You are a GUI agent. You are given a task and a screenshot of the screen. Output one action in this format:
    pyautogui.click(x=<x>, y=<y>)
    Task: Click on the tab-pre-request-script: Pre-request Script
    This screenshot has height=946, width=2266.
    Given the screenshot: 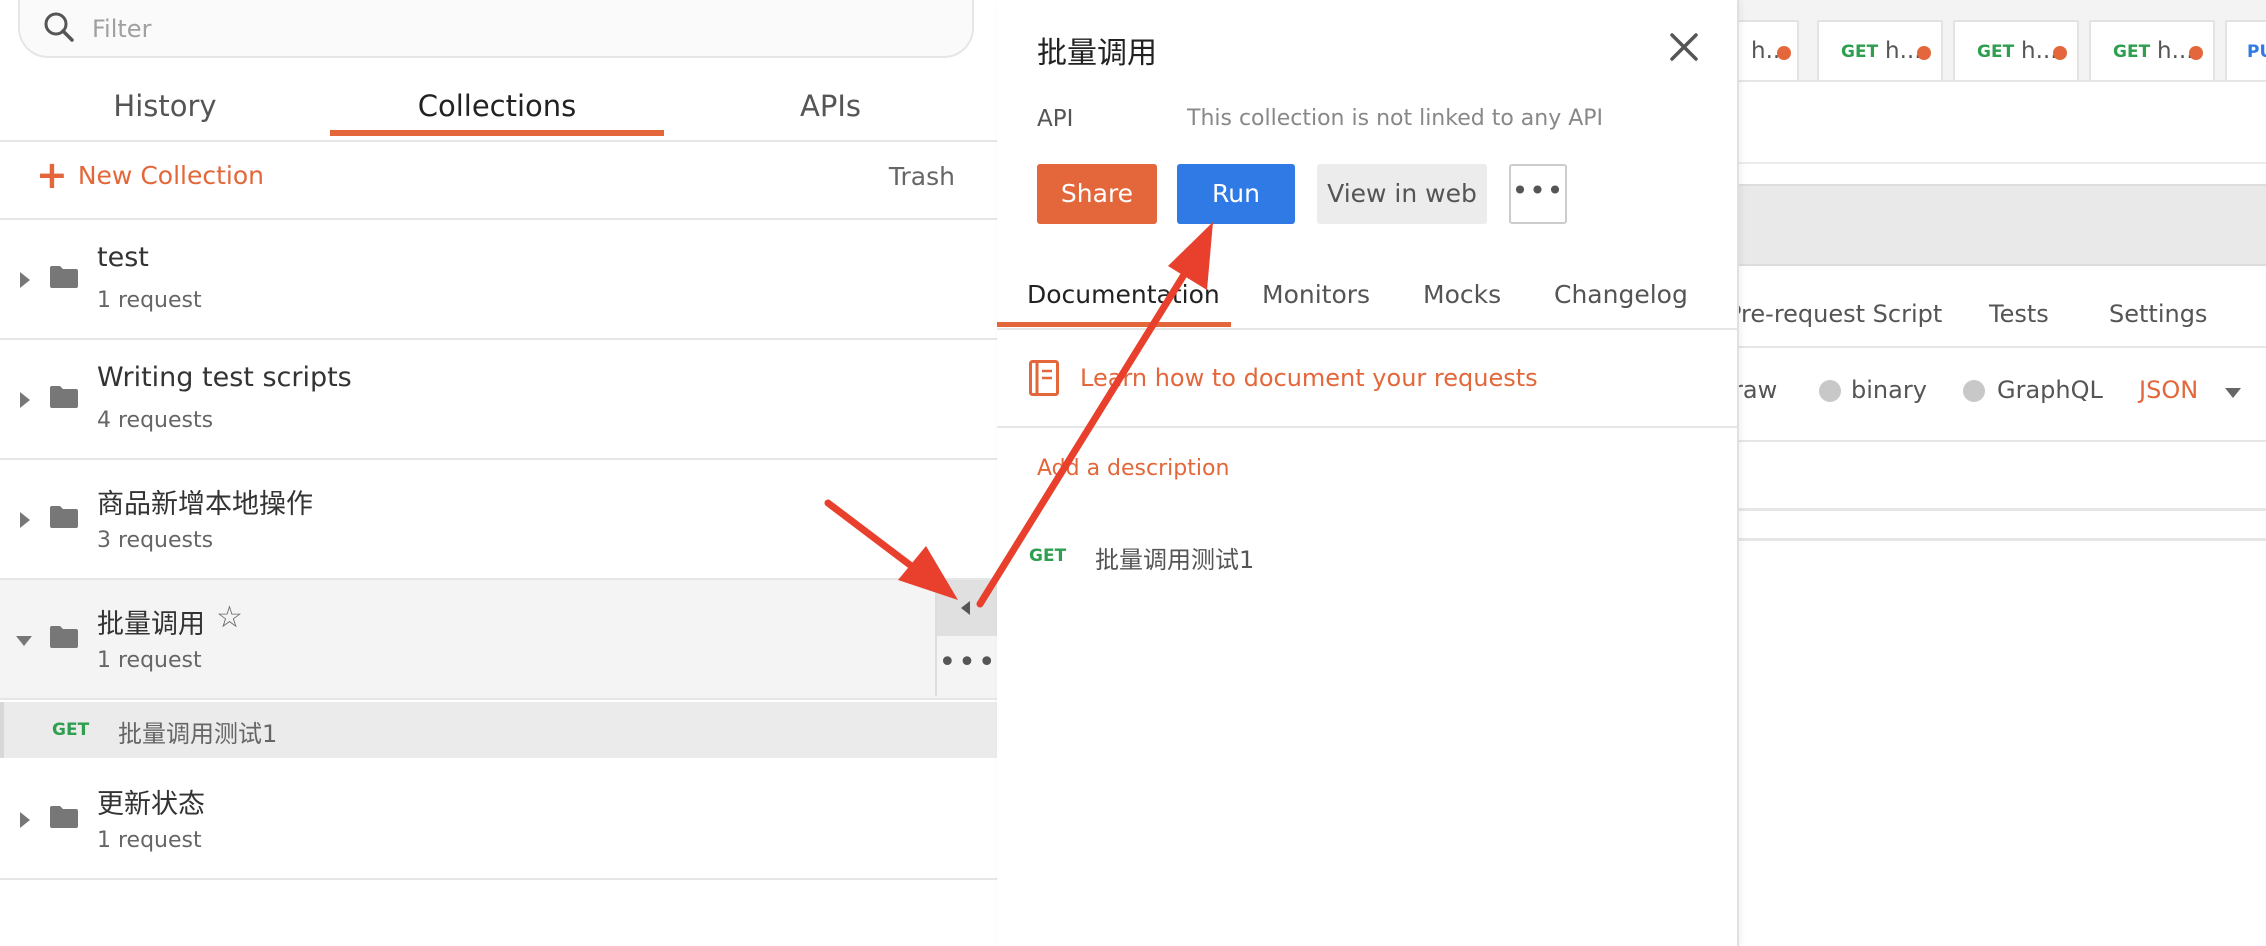 What is the action you would take?
    pyautogui.click(x=1839, y=314)
    